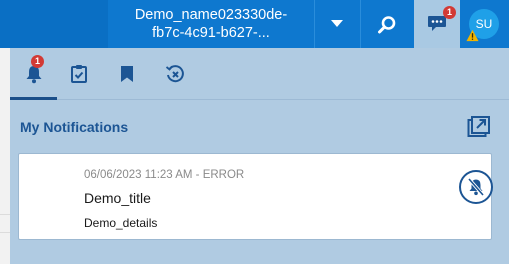 The image size is (509, 264). I want to click on chat-badge: 1, so click(449, 12).